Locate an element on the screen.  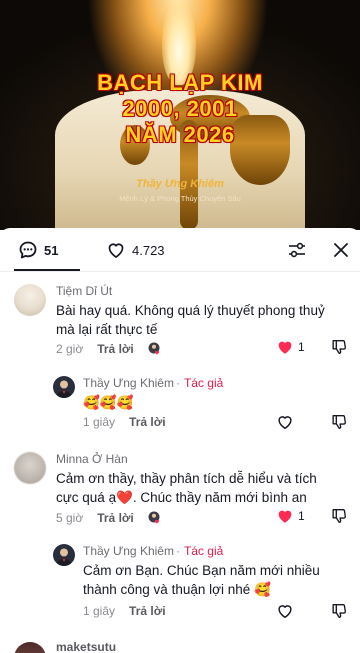
video-title-line: 2000, 2001 is located at coordinates (180, 108).